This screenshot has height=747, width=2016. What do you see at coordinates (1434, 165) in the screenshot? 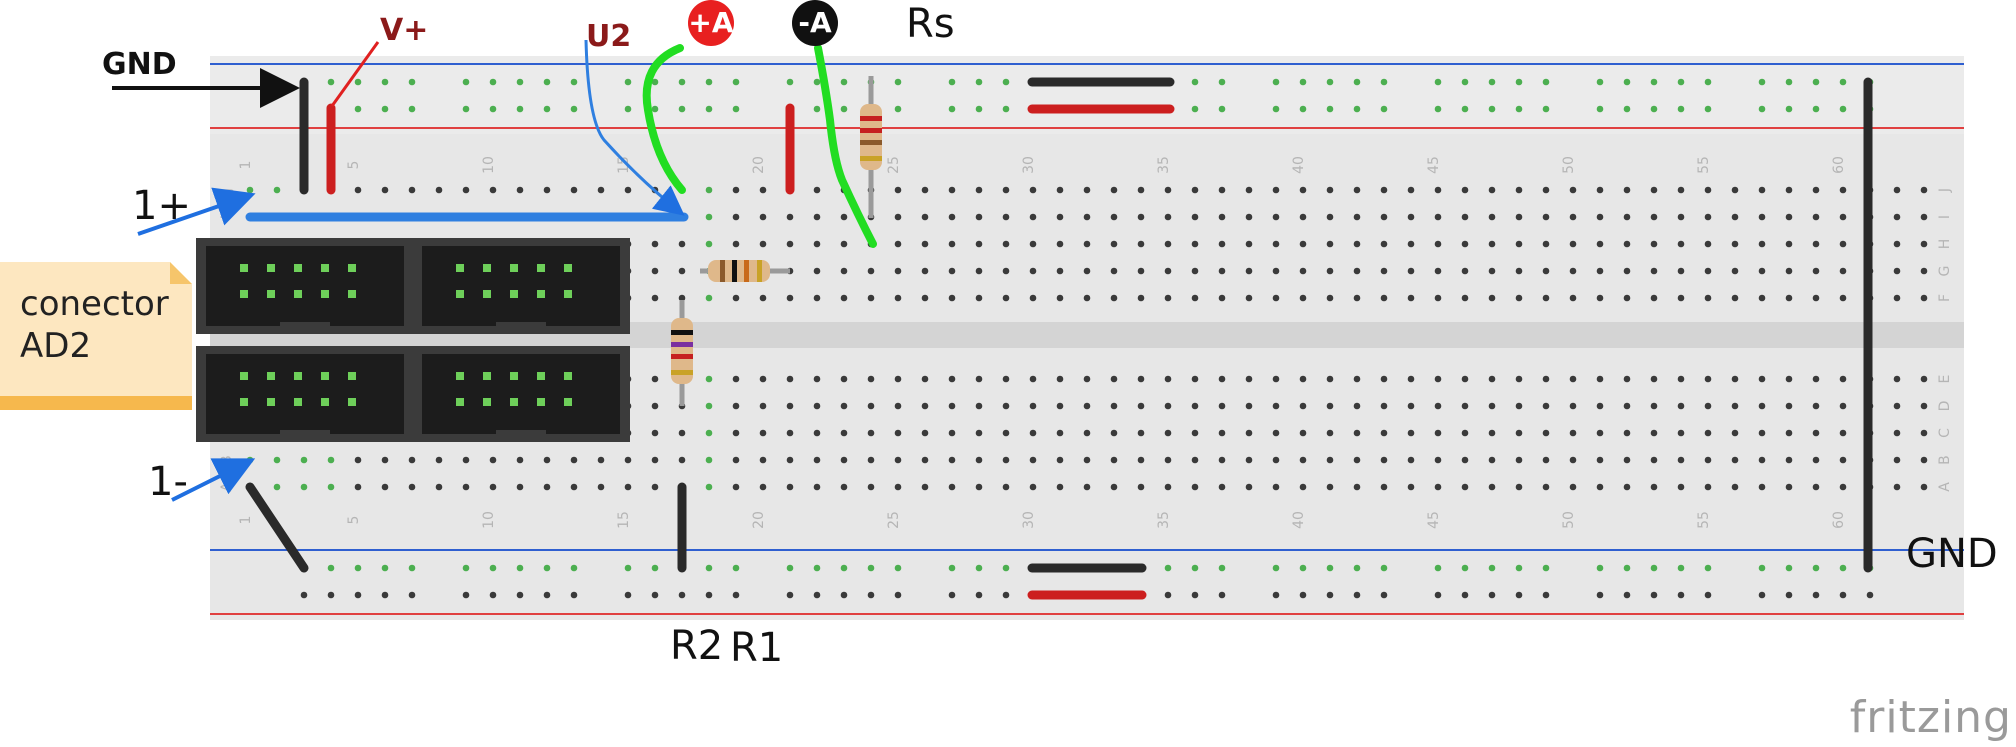
I see `column-number: 45` at bounding box center [1434, 165].